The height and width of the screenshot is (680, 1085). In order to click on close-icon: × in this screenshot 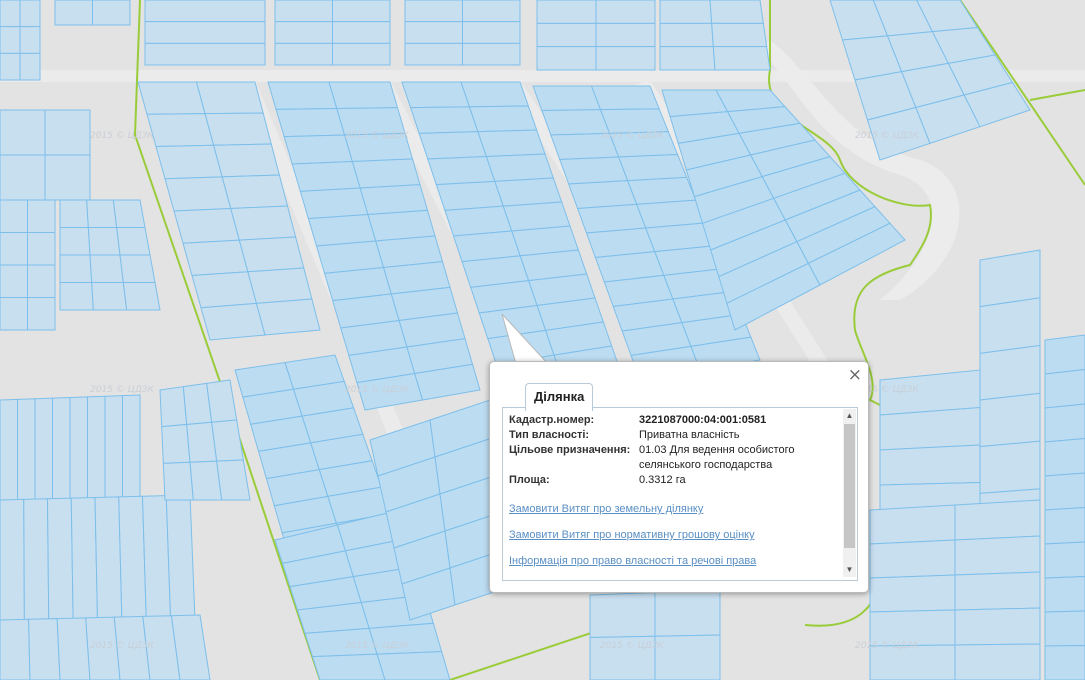, I will do `click(855, 375)`.